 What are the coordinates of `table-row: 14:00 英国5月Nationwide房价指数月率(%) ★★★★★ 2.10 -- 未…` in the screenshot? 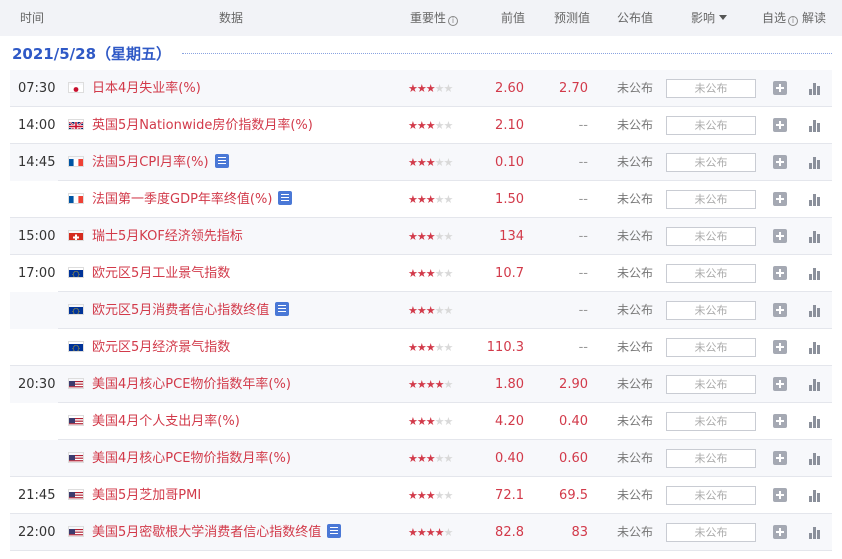 It's located at (421, 125).